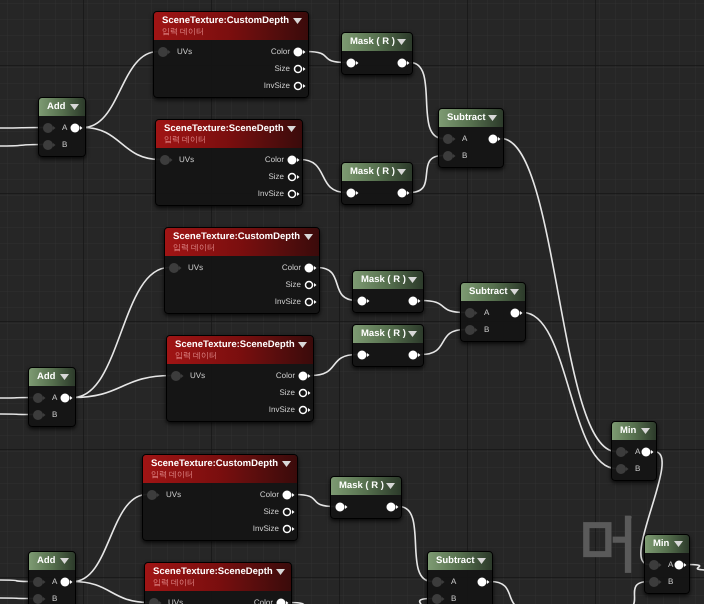 This screenshot has width=704, height=604. What do you see at coordinates (237, 237) in the screenshot?
I see `node-title: SceneTexture:CustomDepth` at bounding box center [237, 237].